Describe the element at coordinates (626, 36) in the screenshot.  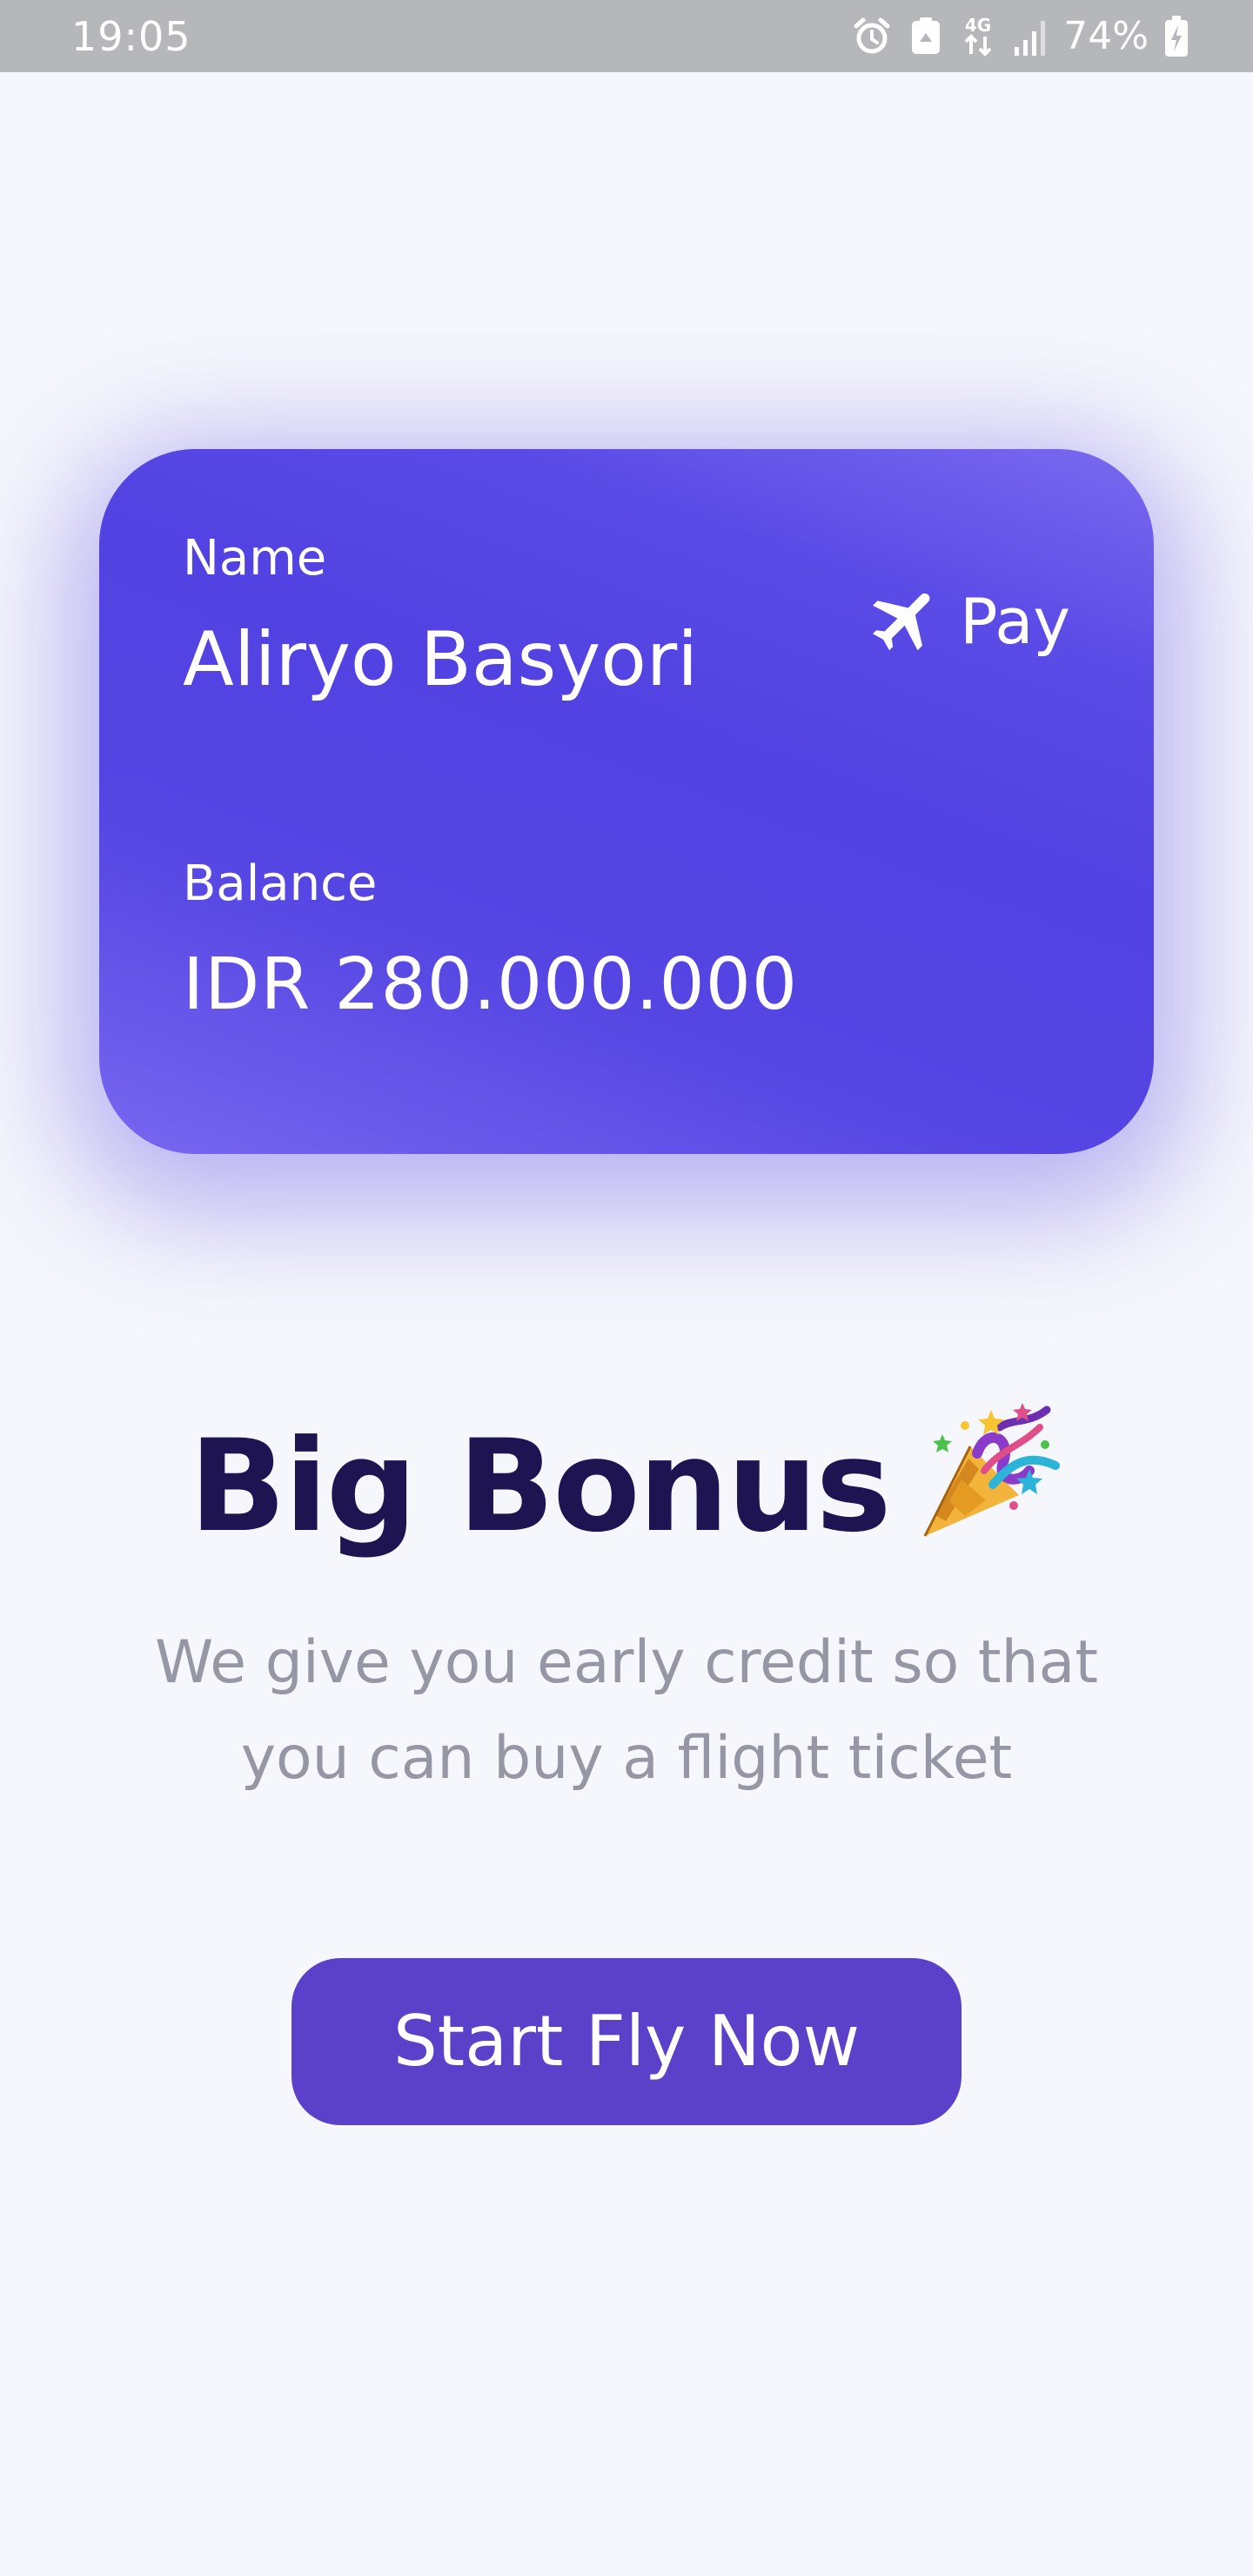
I see `status-bar: 19:05 4G 74%` at that location.